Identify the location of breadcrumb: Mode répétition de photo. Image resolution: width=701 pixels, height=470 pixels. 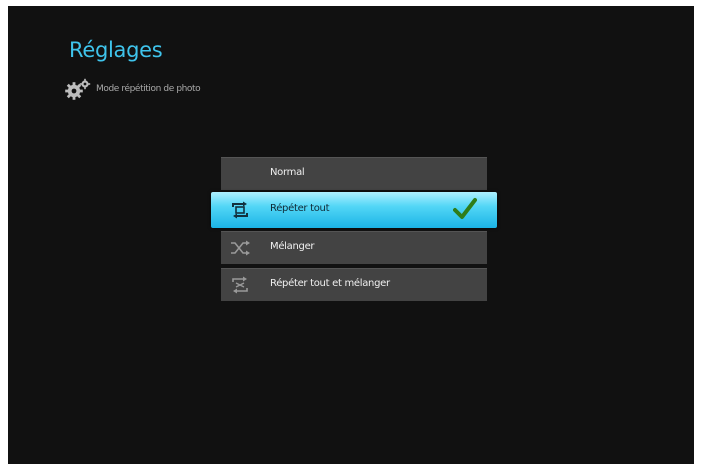
(132, 89).